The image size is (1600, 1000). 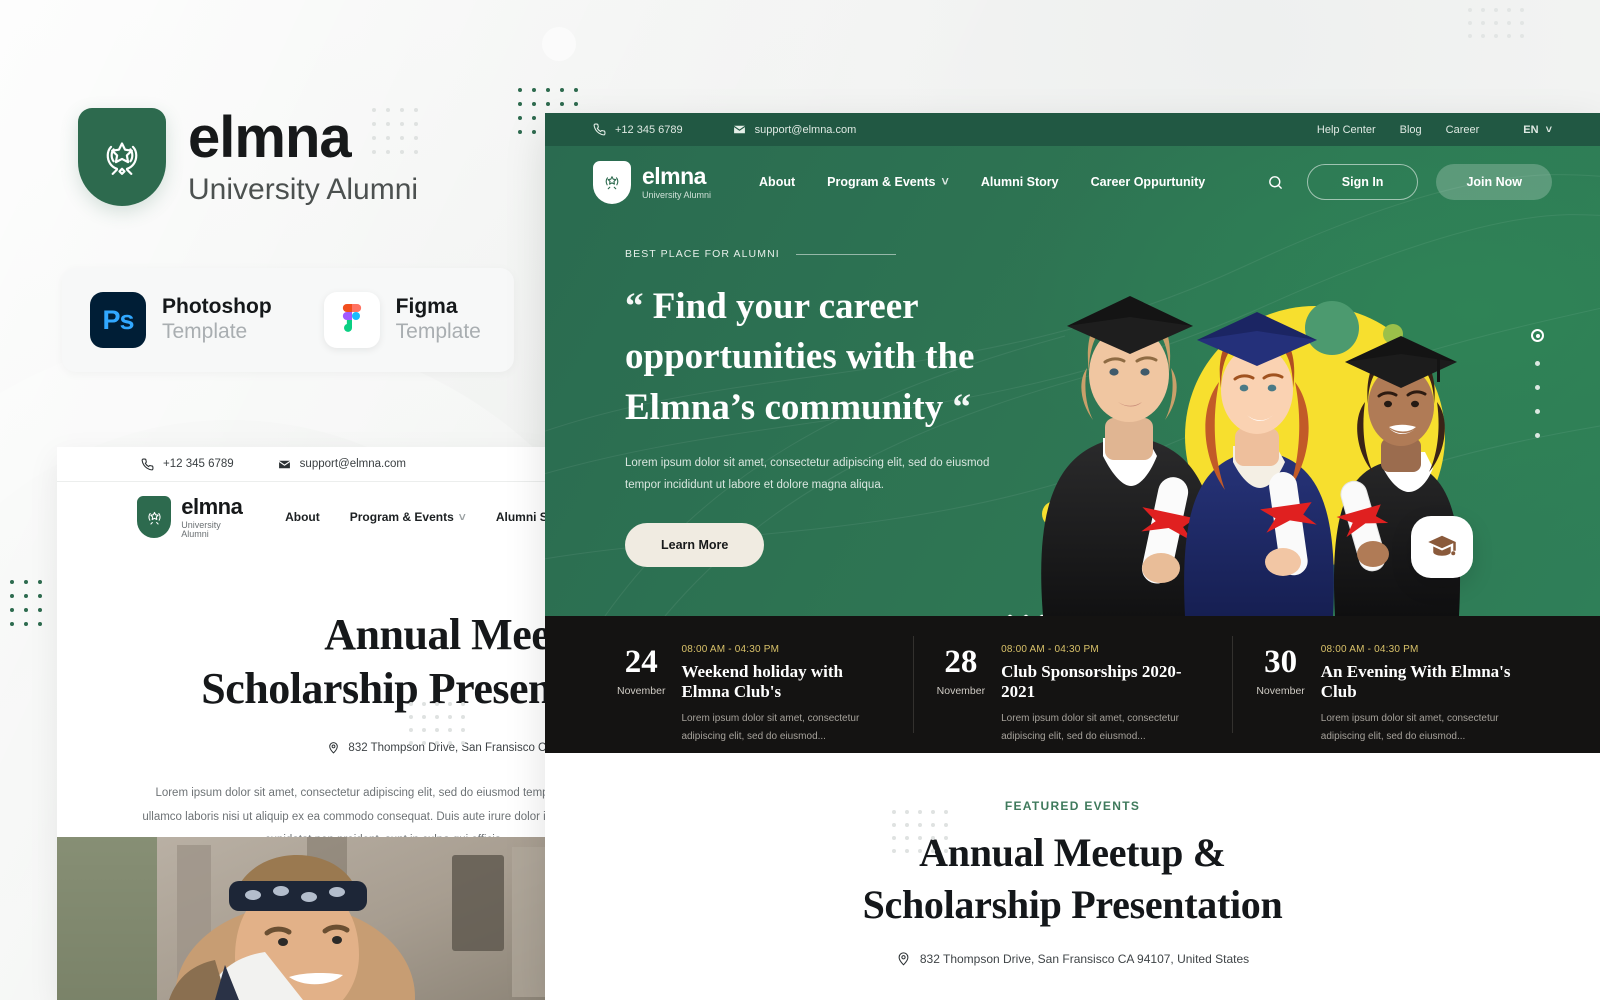 I want to click on event-title: Club Sponsorships 2020-2021, so click(x=1091, y=682).